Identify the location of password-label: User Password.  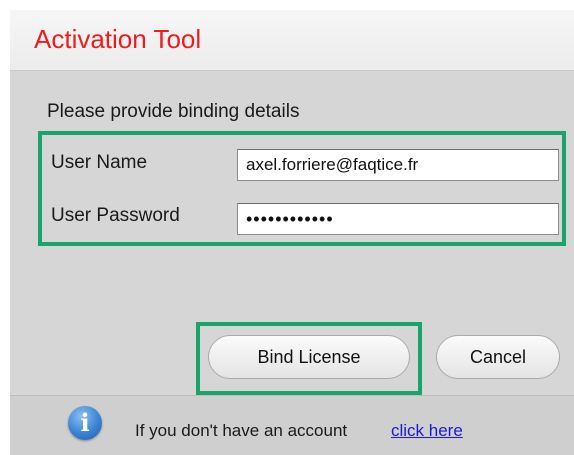
(115, 215).